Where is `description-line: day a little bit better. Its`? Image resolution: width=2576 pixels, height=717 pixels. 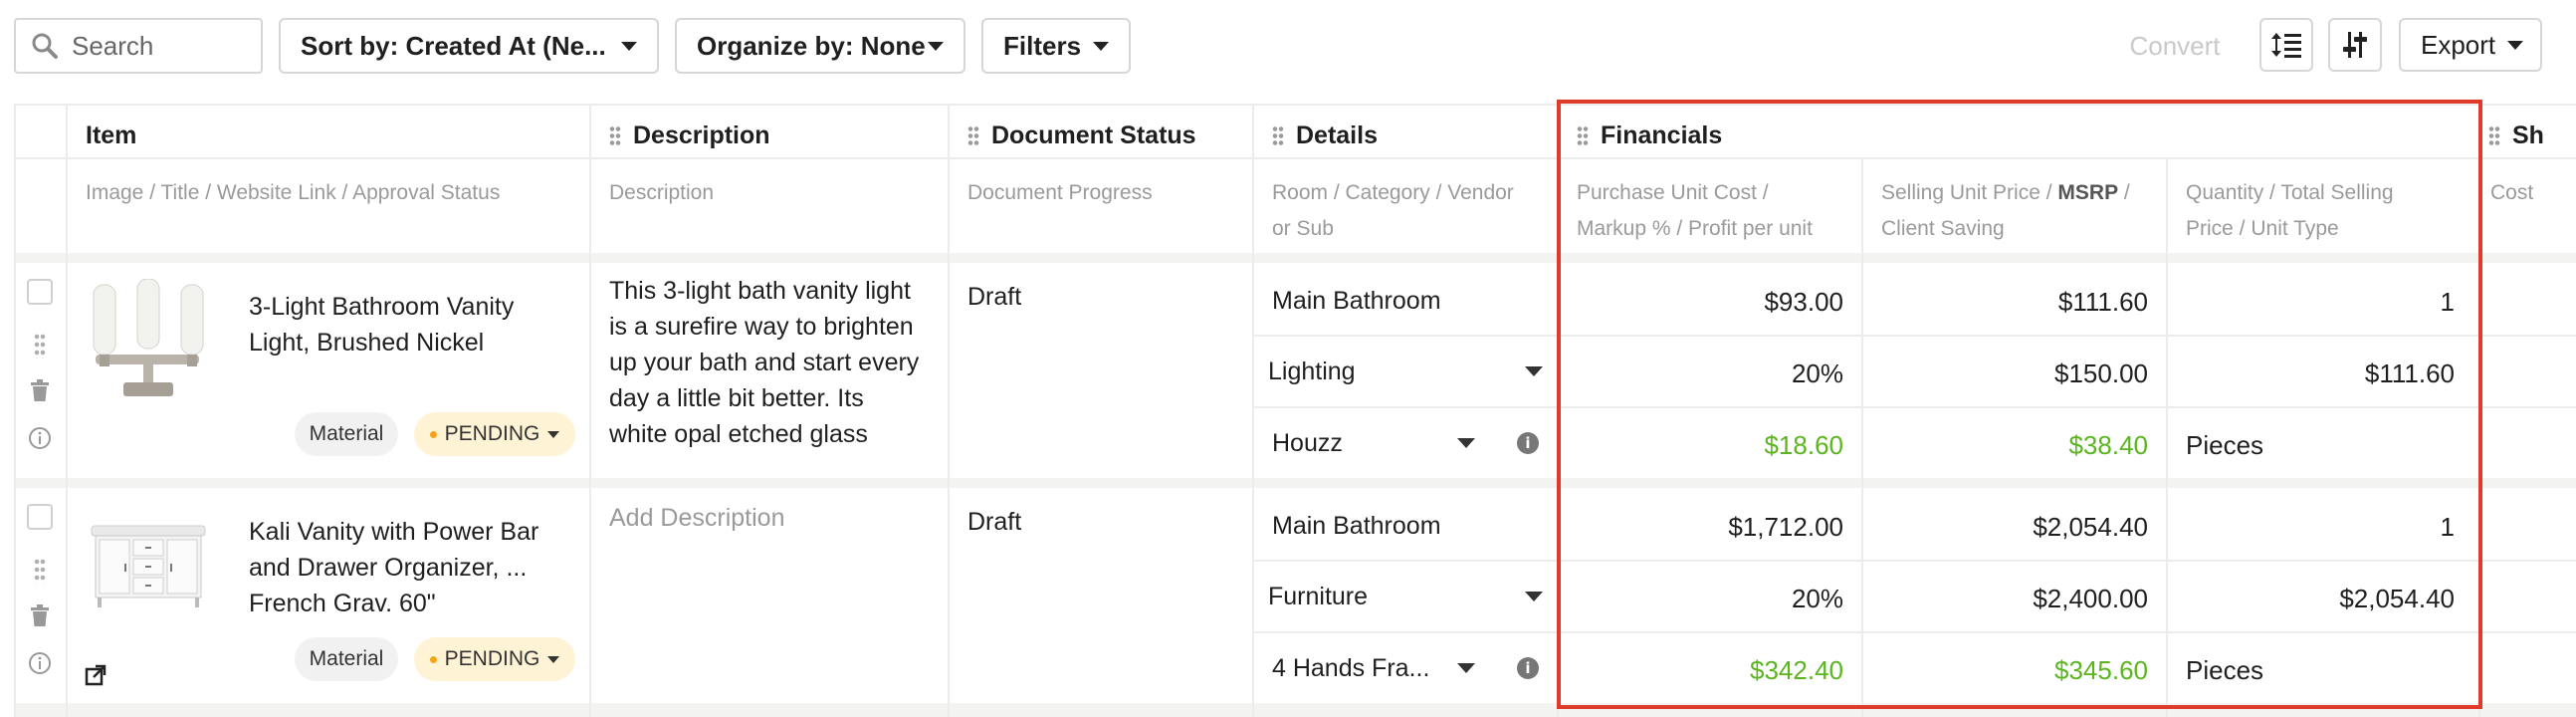 description-line: day a little bit better. Its is located at coordinates (736, 398).